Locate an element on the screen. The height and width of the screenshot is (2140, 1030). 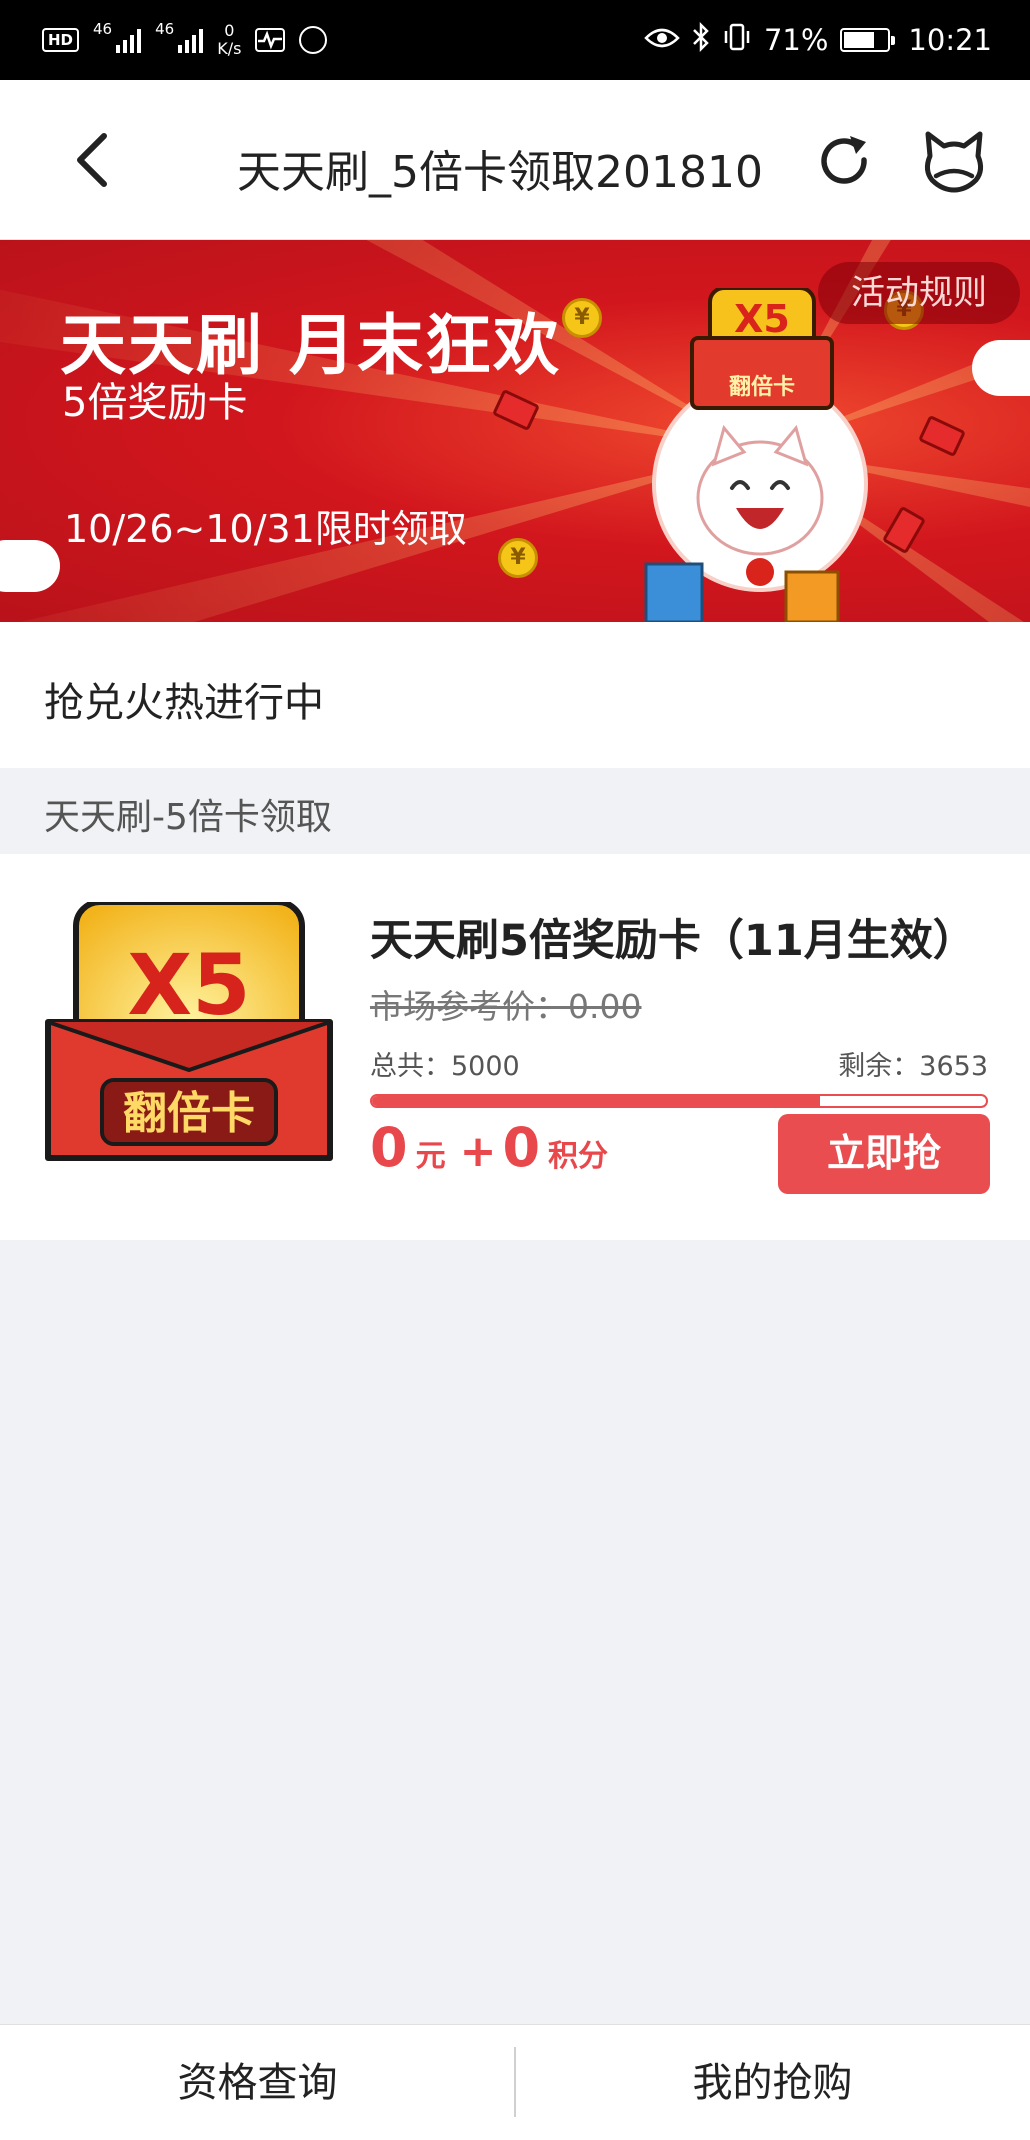
product-cost: 0 元 + 0 积分 is located at coordinates (493, 1147).